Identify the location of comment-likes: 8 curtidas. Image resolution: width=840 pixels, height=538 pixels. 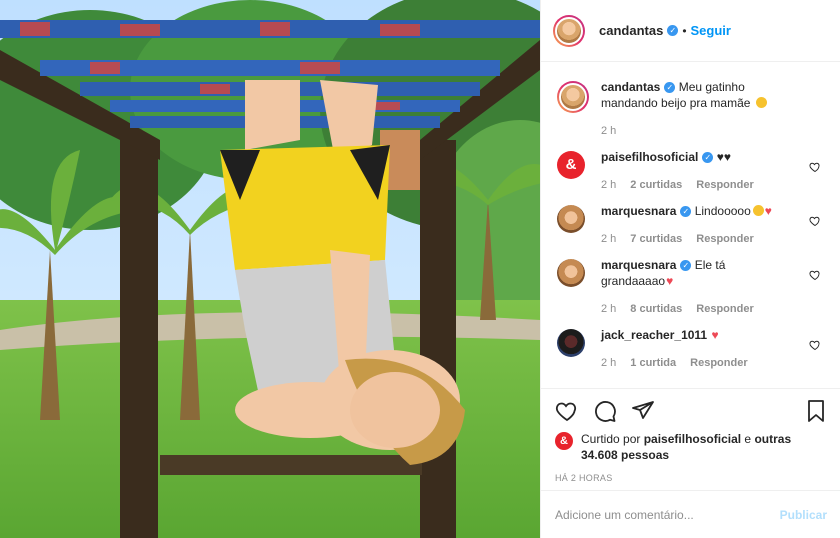
(656, 309).